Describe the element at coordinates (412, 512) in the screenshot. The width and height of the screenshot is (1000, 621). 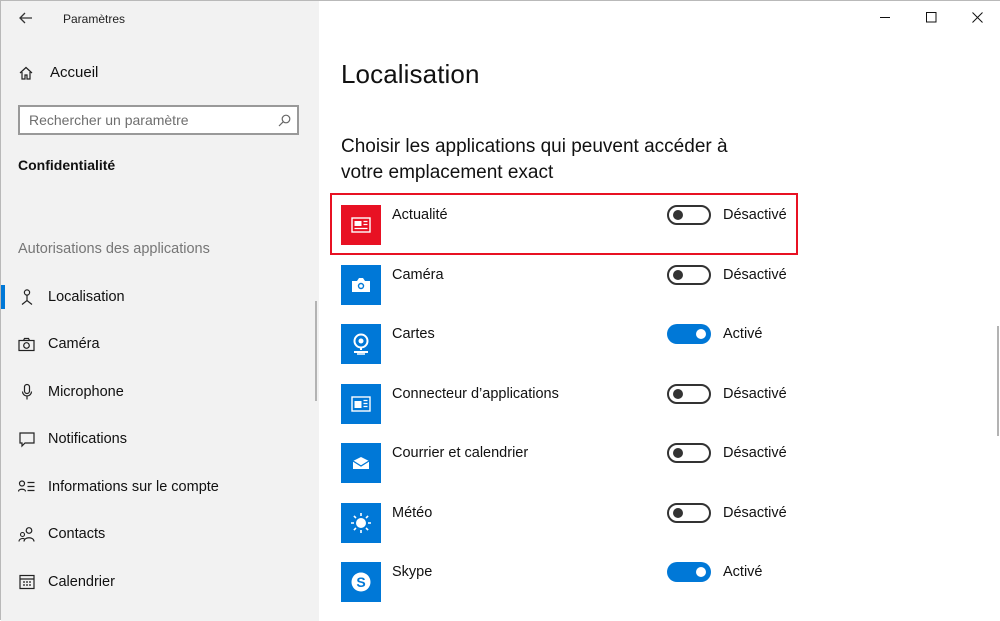
I see `app-name: Météo` at that location.